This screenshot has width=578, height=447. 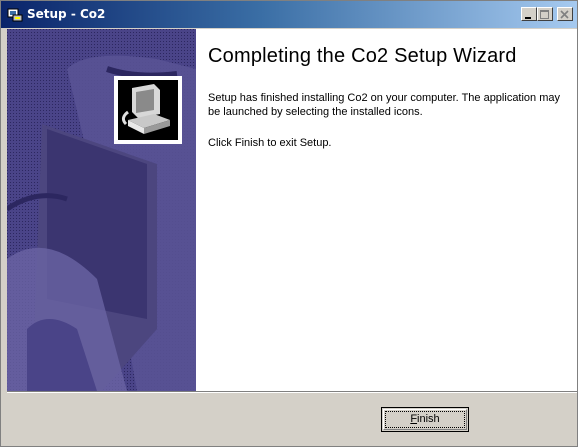 What do you see at coordinates (529, 14) in the screenshot?
I see `minimize-button` at bounding box center [529, 14].